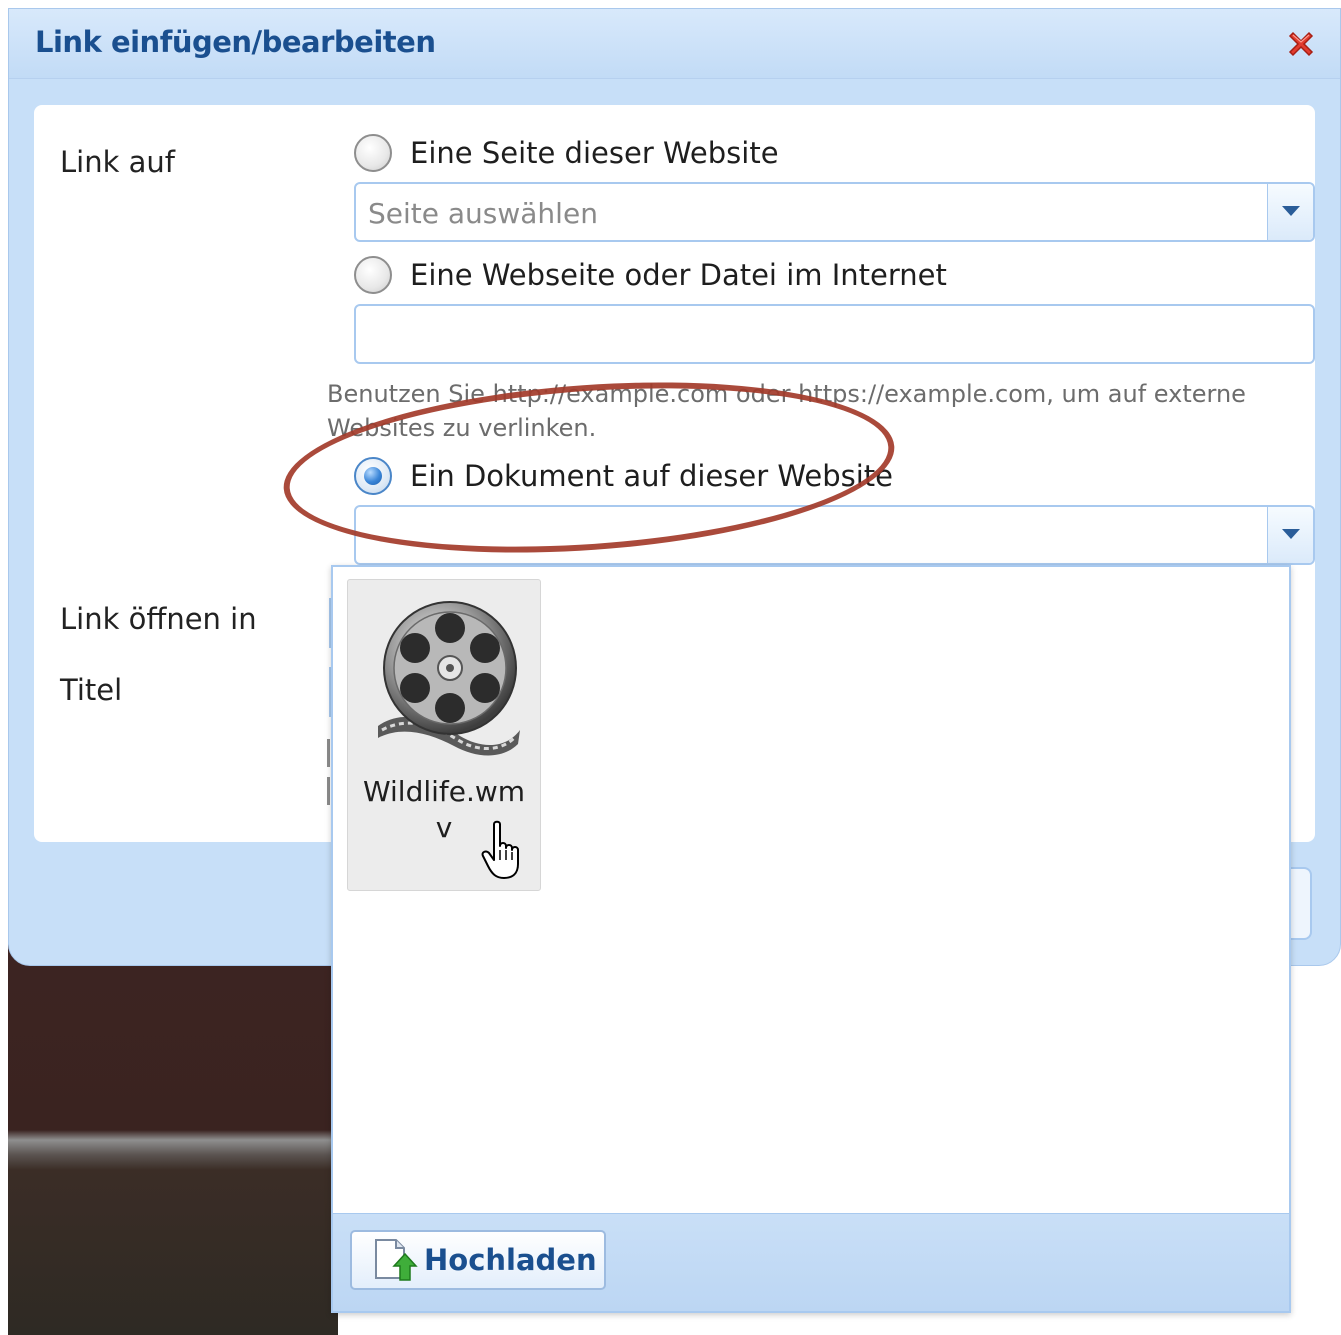 The width and height of the screenshot is (1341, 1335). I want to click on page-select-placeholder: Seite auswählen, so click(483, 213).